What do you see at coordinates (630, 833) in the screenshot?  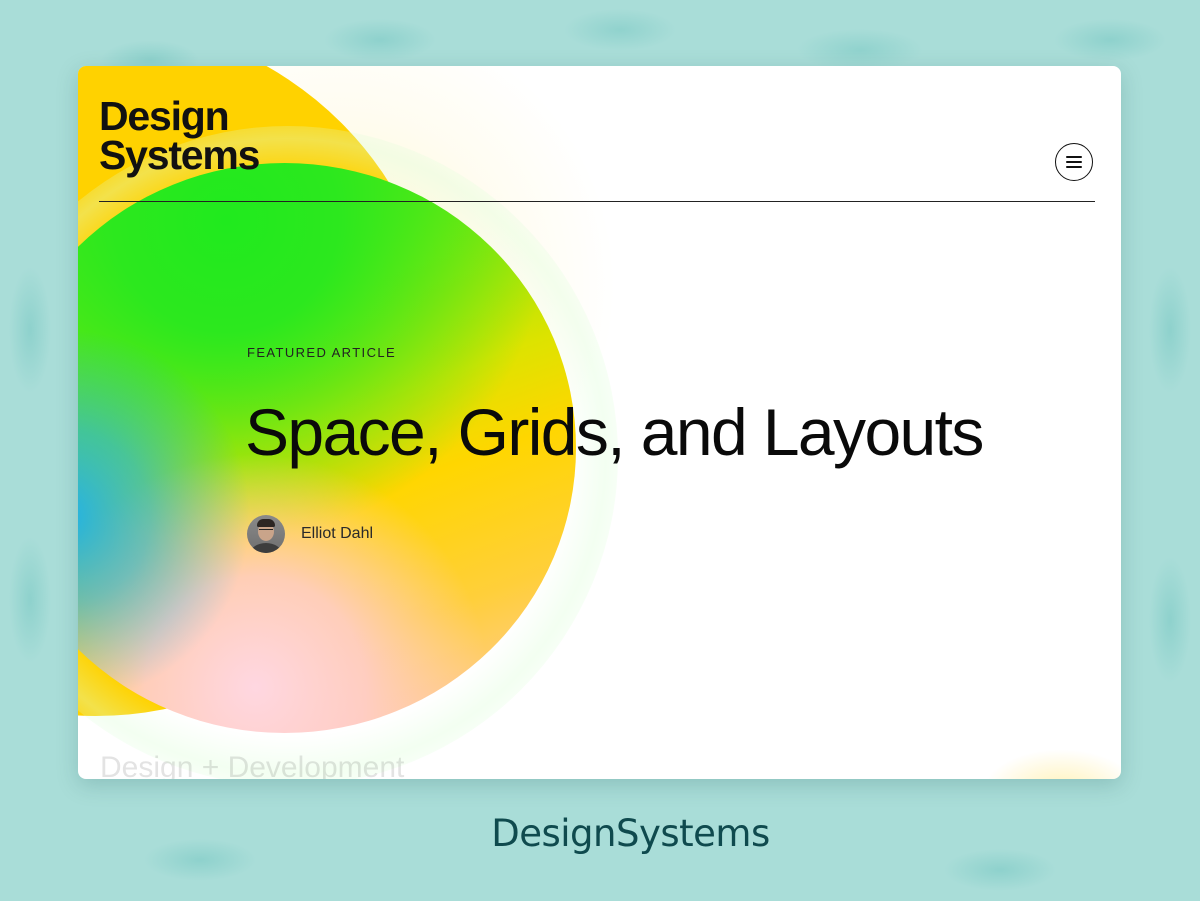 I see `caption-title: DesignSystems` at bounding box center [630, 833].